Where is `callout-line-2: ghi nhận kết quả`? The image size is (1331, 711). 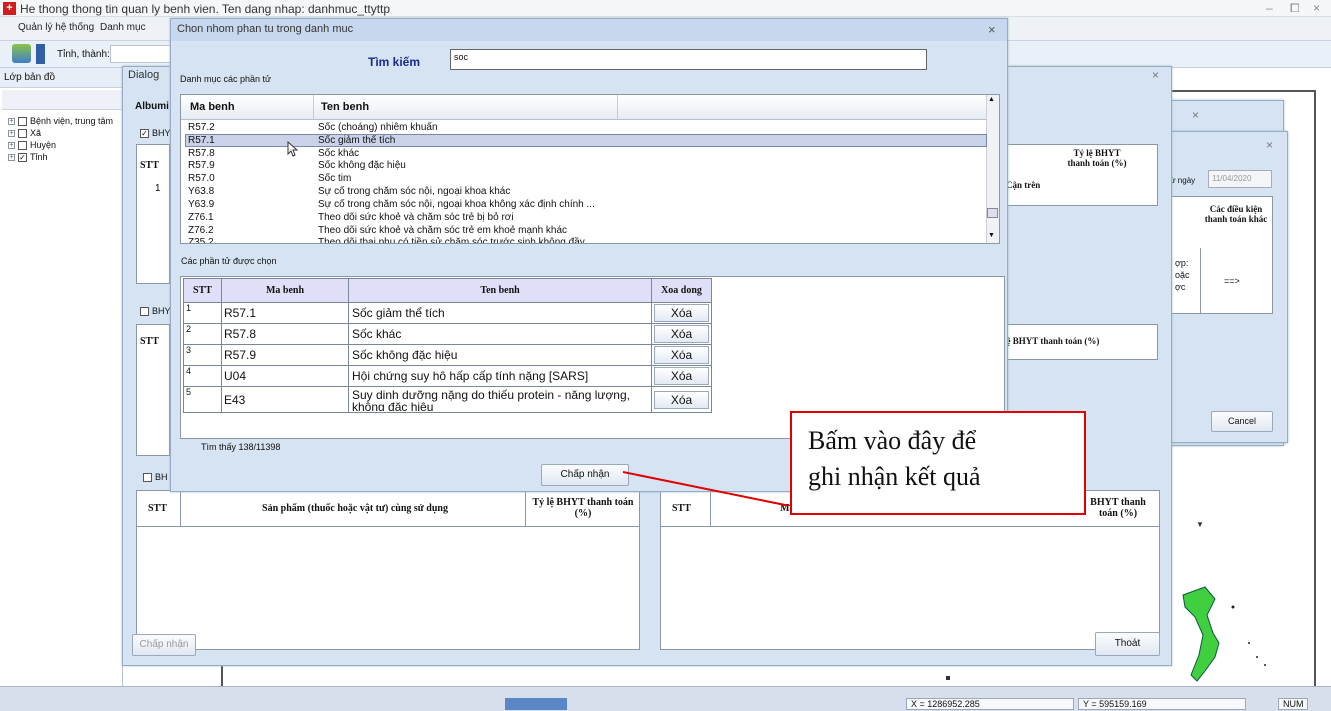 callout-line-2: ghi nhận kết quả is located at coordinates (894, 476).